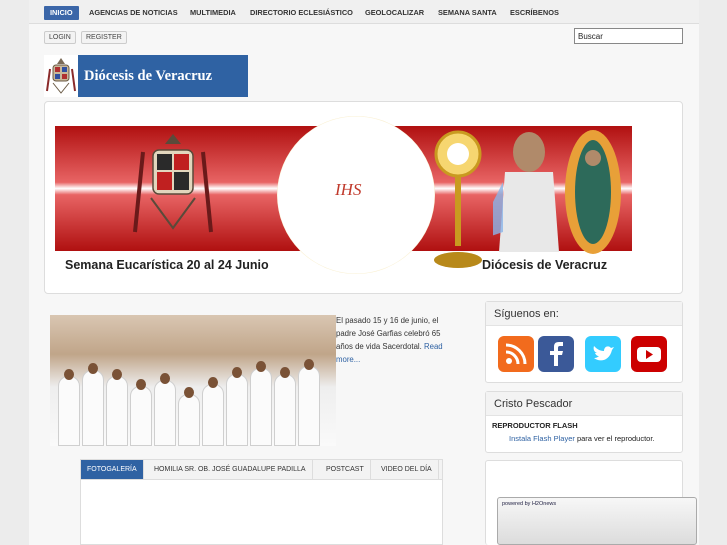 This screenshot has height=545, width=727. Describe the element at coordinates (61, 13) in the screenshot. I see `nav-item-inicio: INICIO` at that location.